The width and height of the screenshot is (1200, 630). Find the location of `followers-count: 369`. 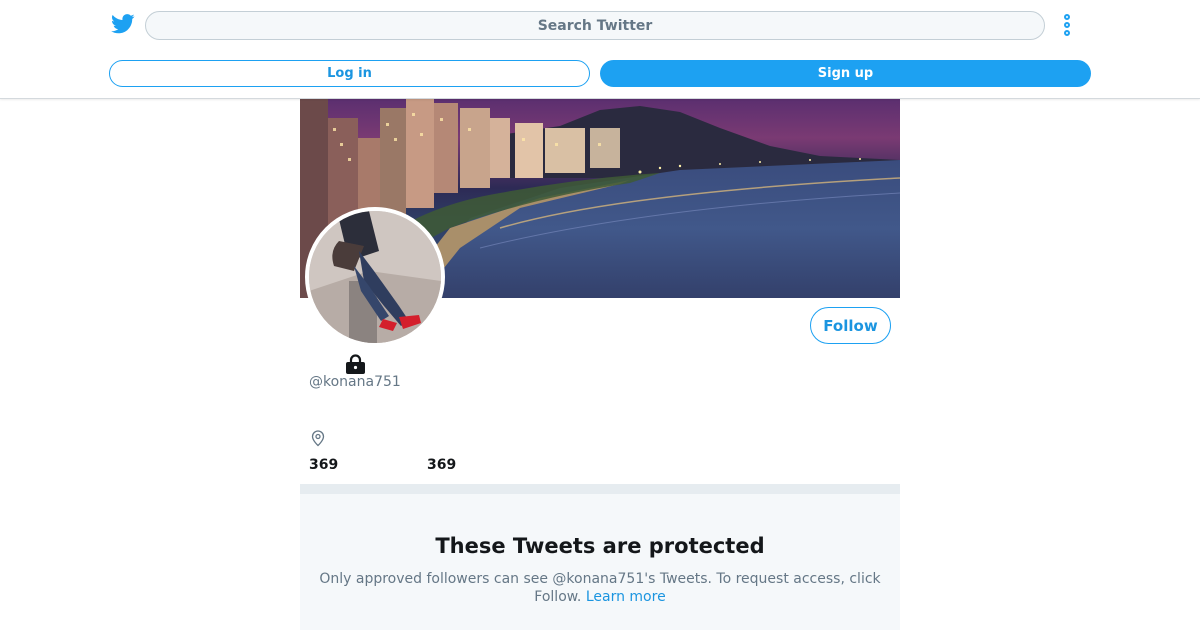

followers-count: 369 is located at coordinates (441, 465).